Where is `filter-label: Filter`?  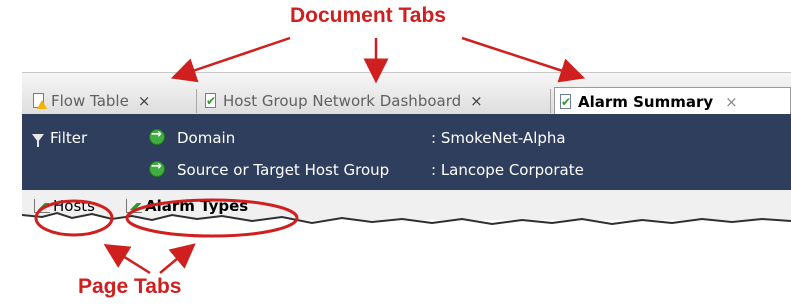
filter-label: Filter is located at coordinates (69, 138).